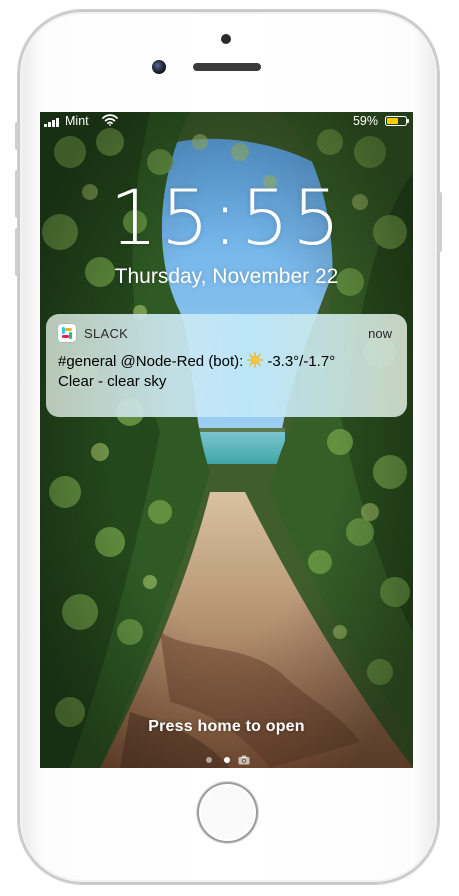 This screenshot has width=459, height=896. What do you see at coordinates (226, 726) in the screenshot?
I see `press-home-hint: Press home to open` at bounding box center [226, 726].